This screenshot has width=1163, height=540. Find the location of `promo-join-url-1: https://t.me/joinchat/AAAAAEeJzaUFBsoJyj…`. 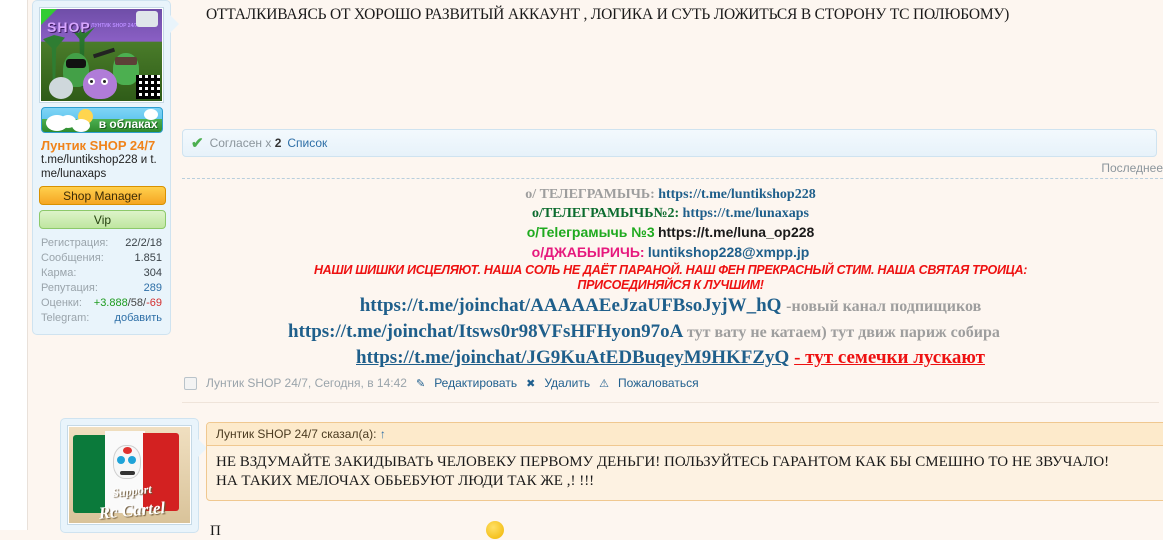

promo-join-url-1: https://t.me/joinchat/AAAAAEeJzaUFBsoJyj… is located at coordinates (571, 305).